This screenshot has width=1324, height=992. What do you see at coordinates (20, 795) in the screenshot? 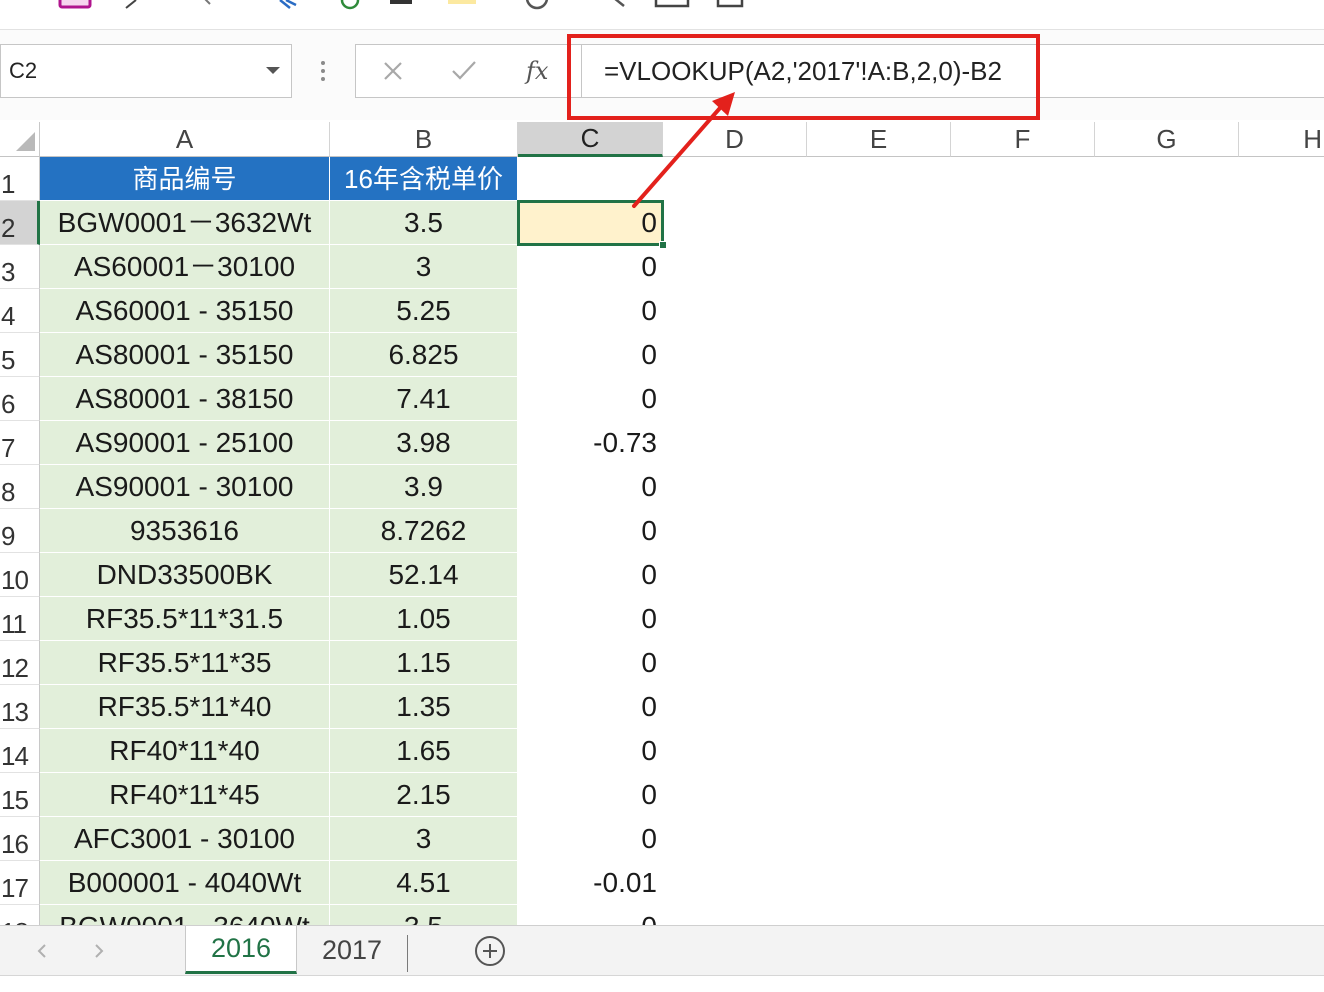
I see `row-header-15: 15` at bounding box center [20, 795].